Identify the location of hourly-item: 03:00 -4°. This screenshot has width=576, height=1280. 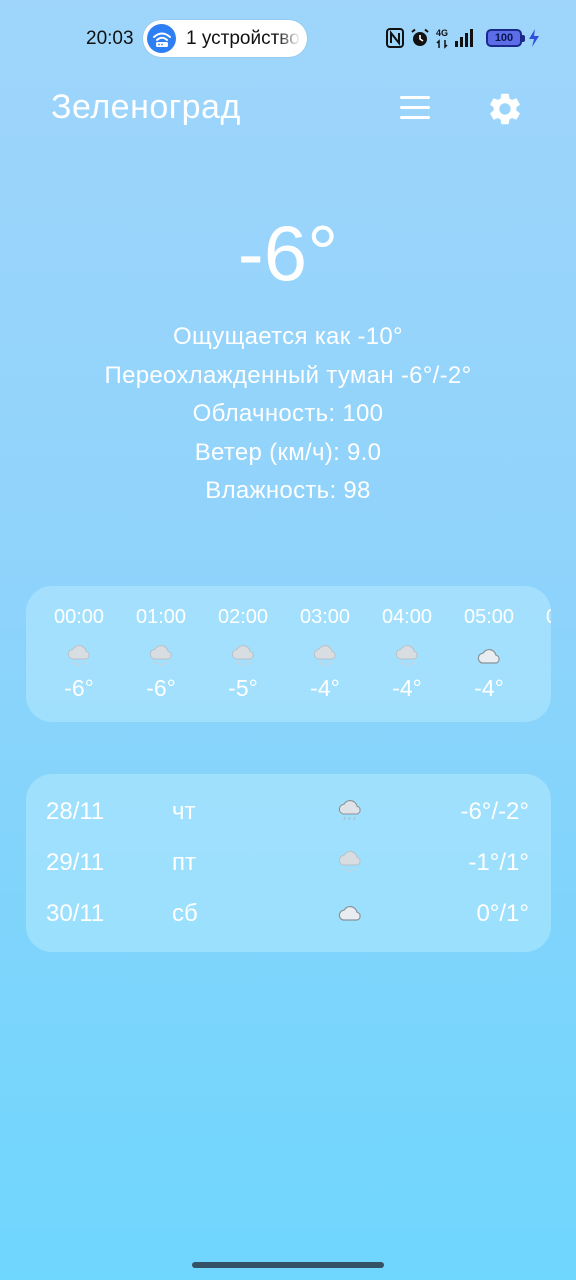
(325, 654).